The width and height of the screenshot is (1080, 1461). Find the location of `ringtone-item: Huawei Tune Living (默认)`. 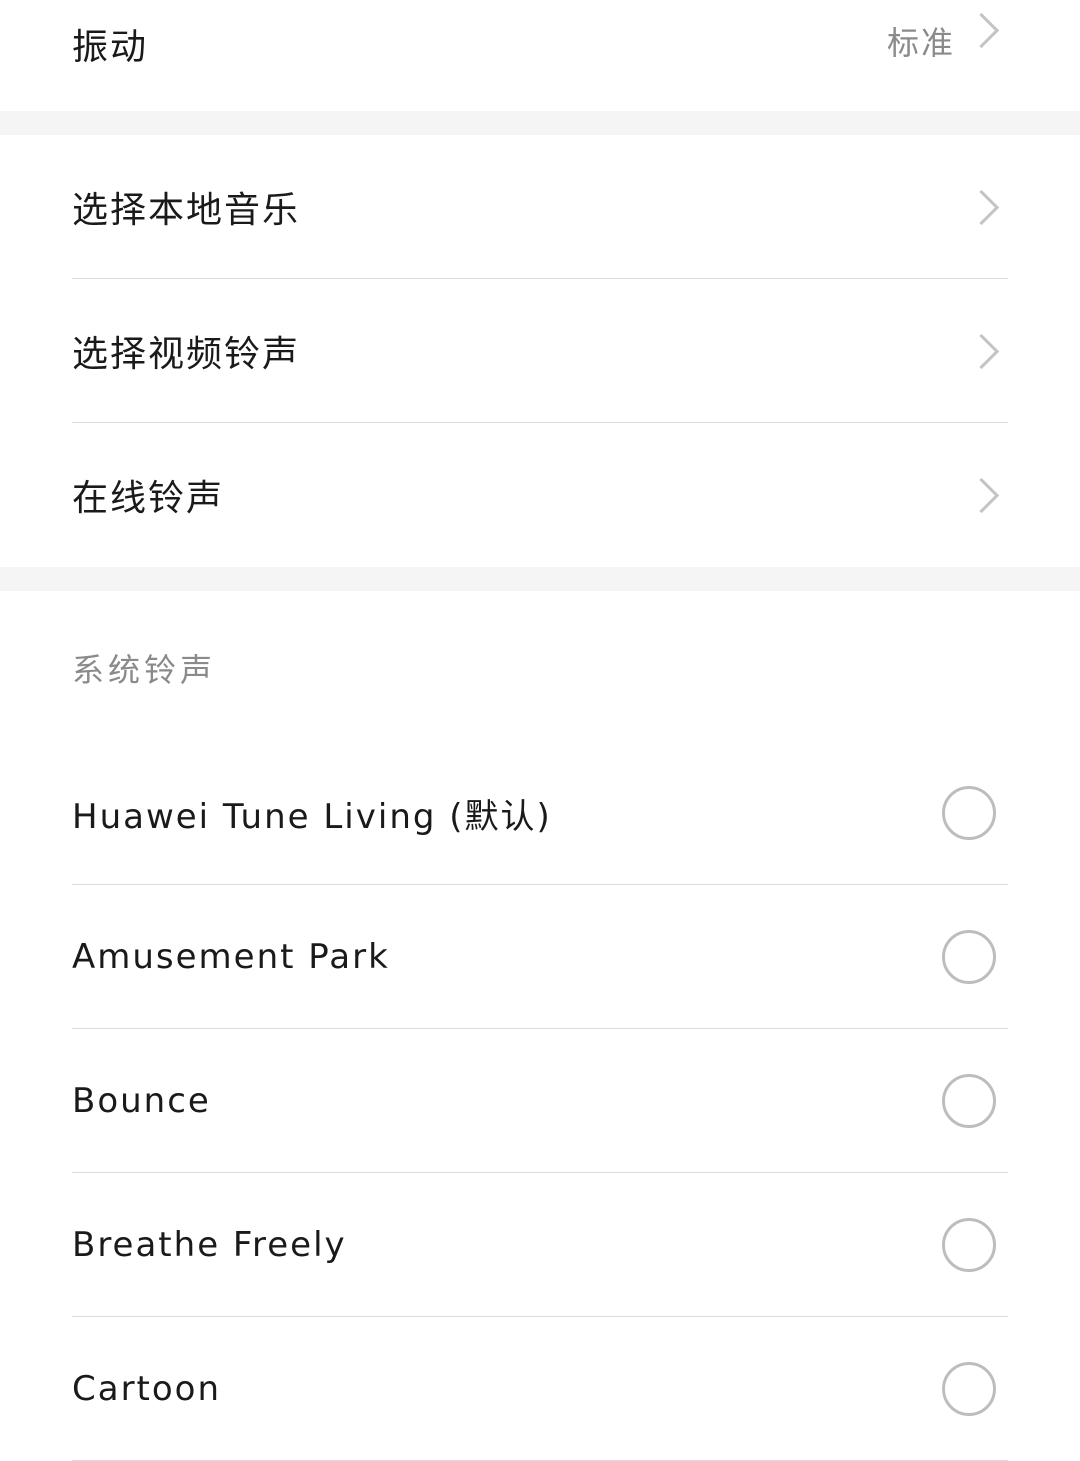

ringtone-item: Huawei Tune Living (默认) is located at coordinates (540, 813).